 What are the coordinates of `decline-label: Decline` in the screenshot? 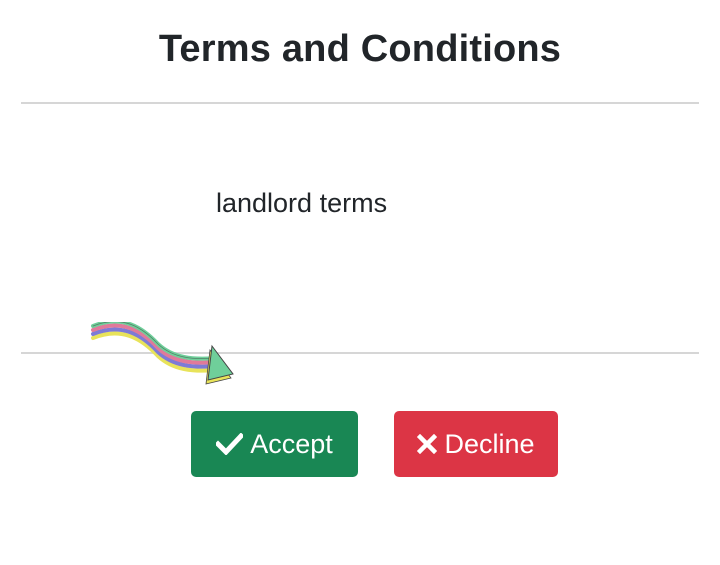 It's located at (489, 443).